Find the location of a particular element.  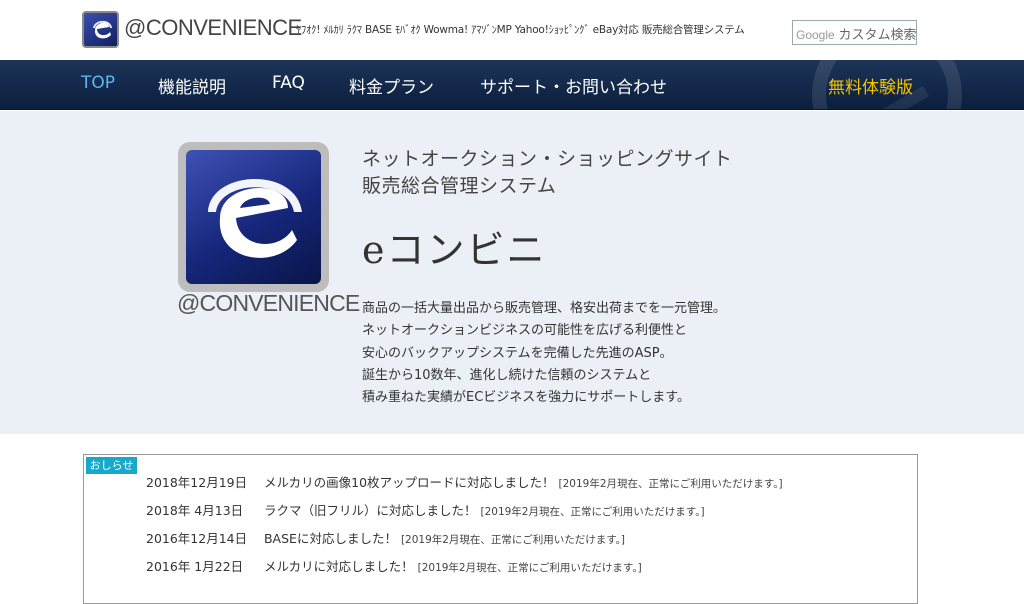

hero-description-line: 積み重ねた実績がECビジネスを強力にサポートします。 is located at coordinates (526, 398).